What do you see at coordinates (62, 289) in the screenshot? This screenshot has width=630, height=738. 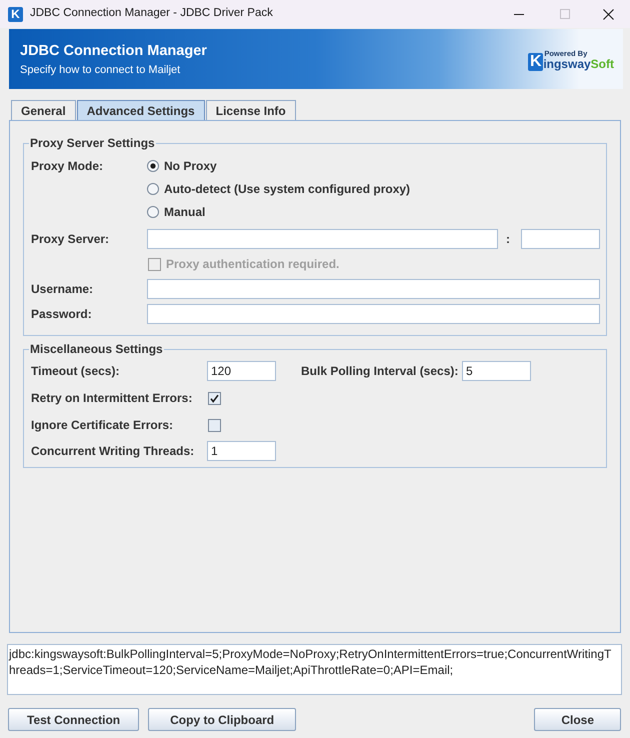 I see `field-label: Username:` at bounding box center [62, 289].